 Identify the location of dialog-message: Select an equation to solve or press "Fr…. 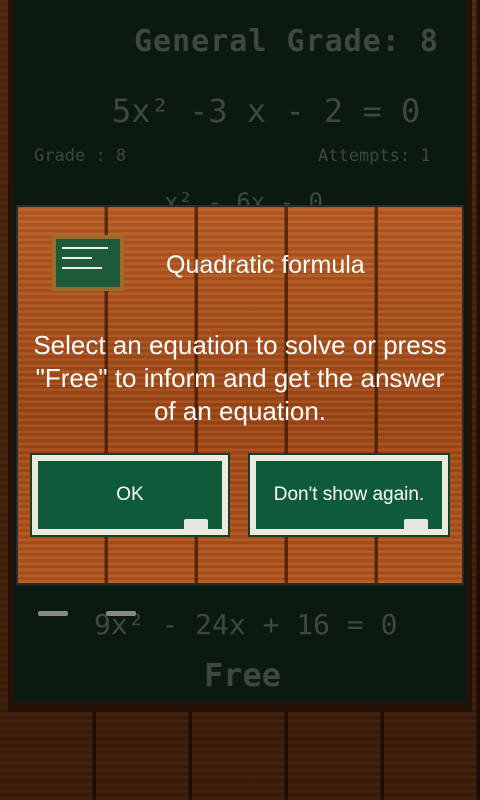
(240, 378).